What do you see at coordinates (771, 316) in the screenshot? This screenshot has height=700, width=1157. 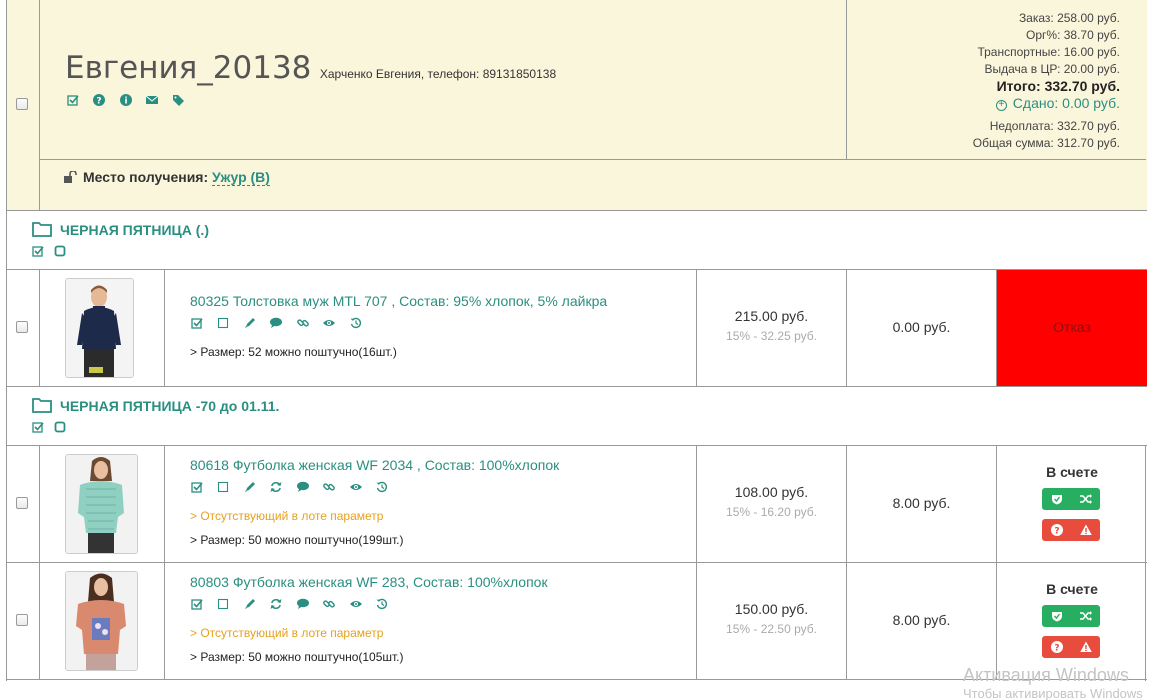 I see `item-price: 215.00 руб.` at bounding box center [771, 316].